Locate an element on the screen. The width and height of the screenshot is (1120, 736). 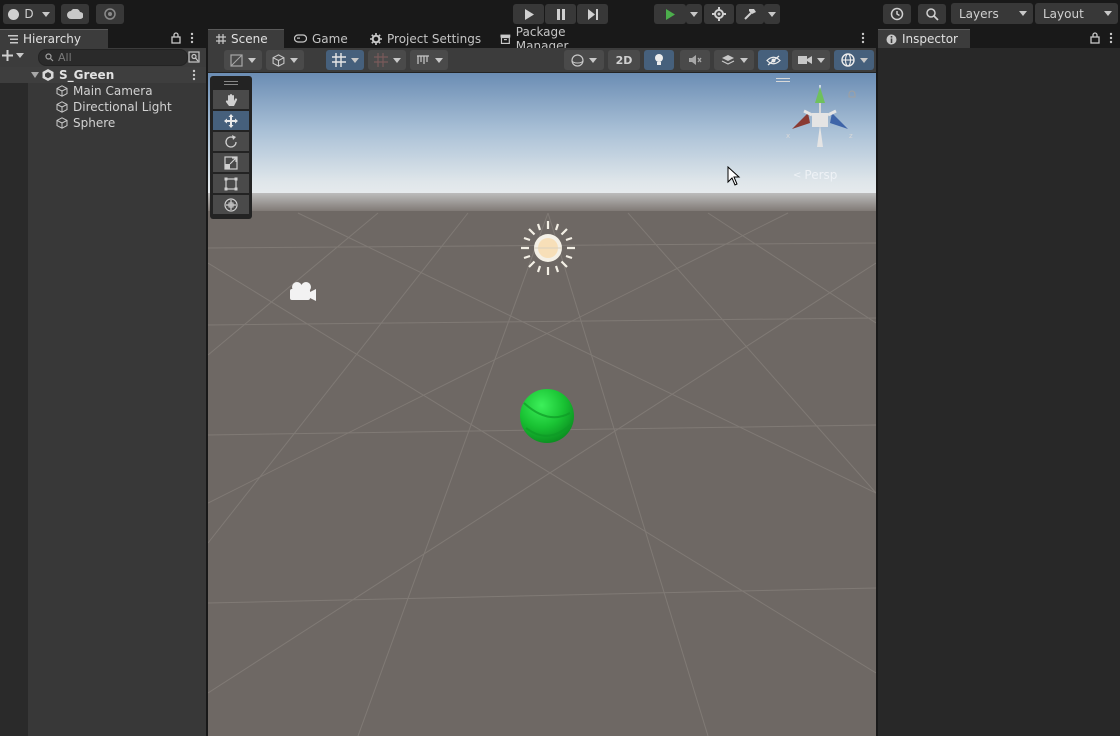
hierarchy-search-field: All is located at coordinates (113, 57).